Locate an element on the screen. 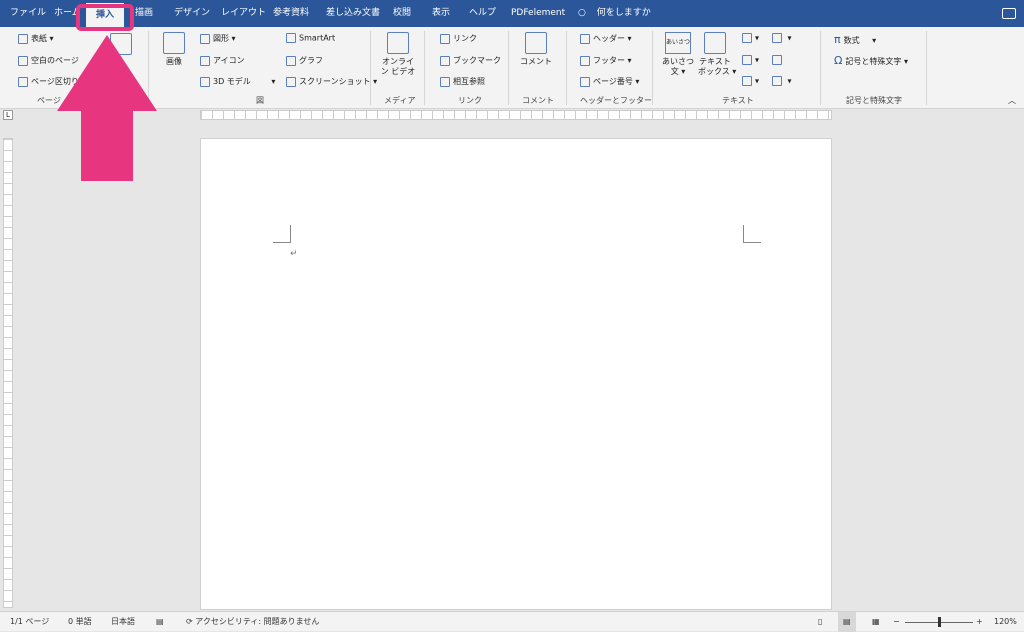 The image size is (1024, 632). wordart-icon is located at coordinates (747, 60).